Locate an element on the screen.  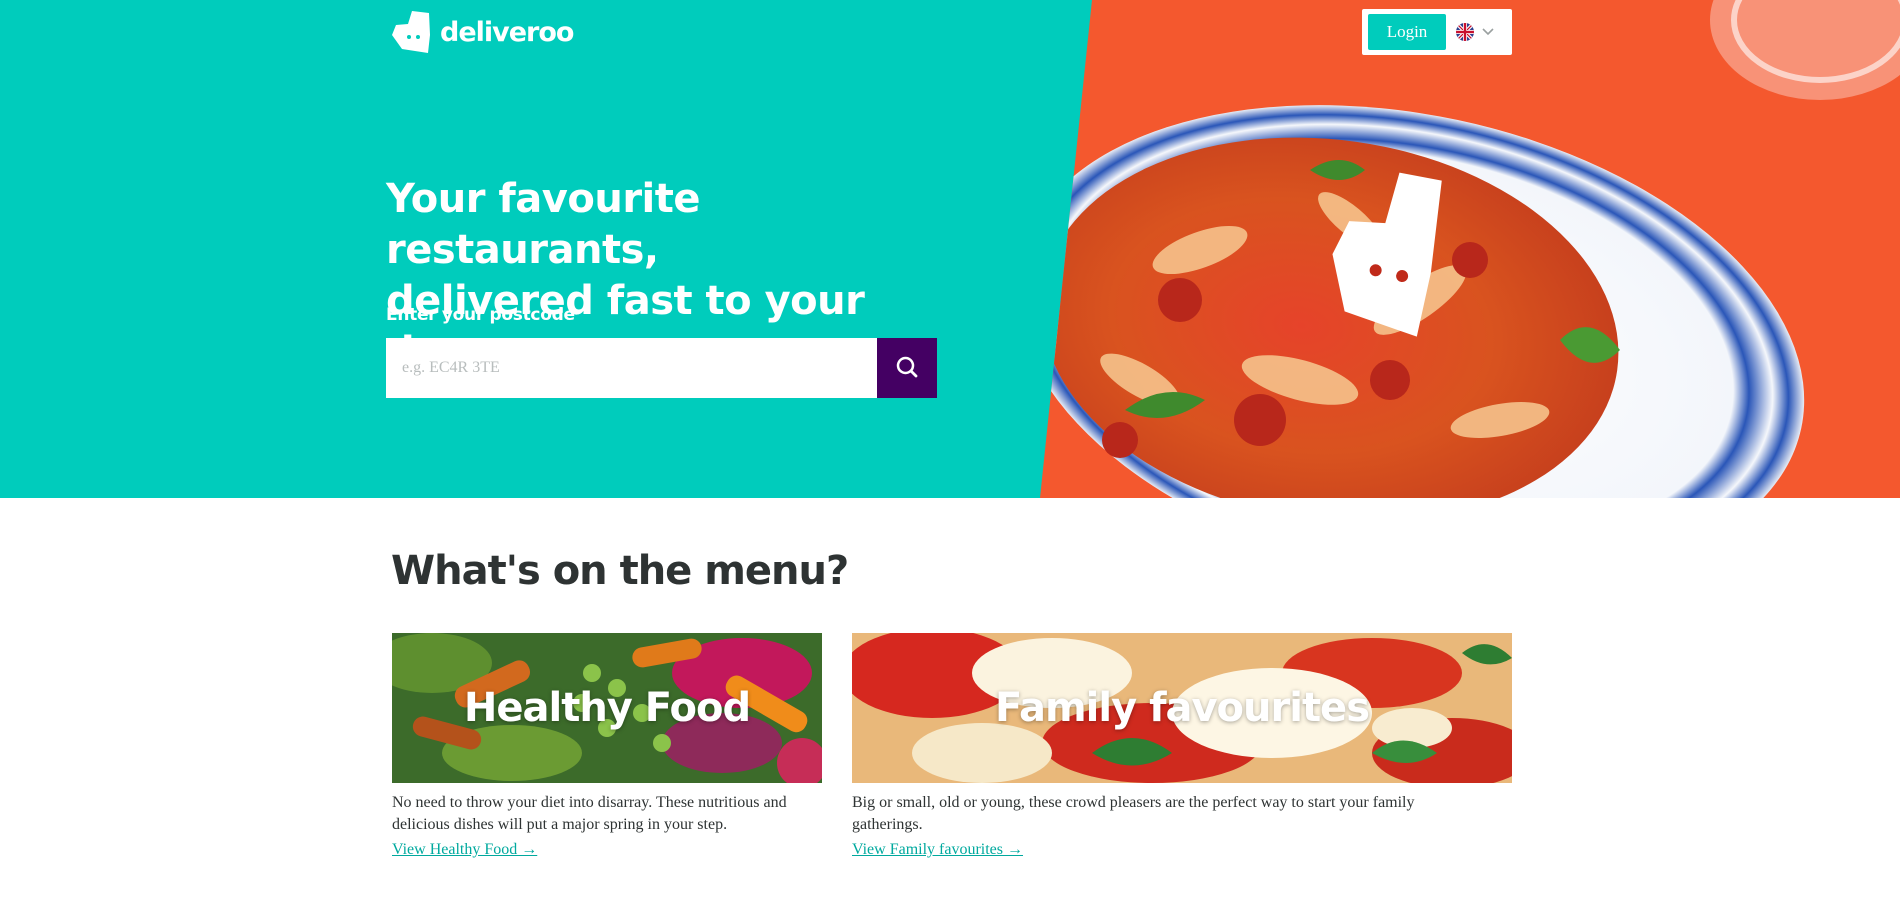
family-favourites-image: Family favourites is located at coordinates (1182, 708).